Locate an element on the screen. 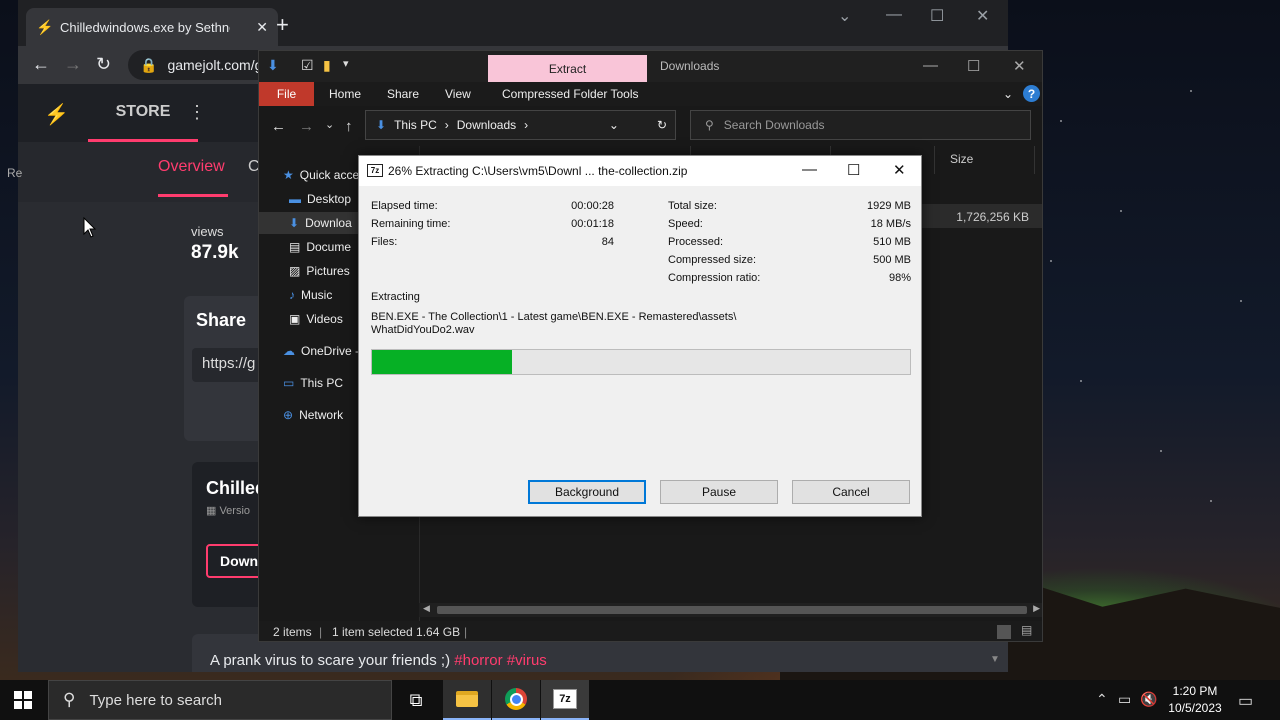 This screenshot has height=720, width=1280. extract-context-tab: Extract is located at coordinates (567, 68).